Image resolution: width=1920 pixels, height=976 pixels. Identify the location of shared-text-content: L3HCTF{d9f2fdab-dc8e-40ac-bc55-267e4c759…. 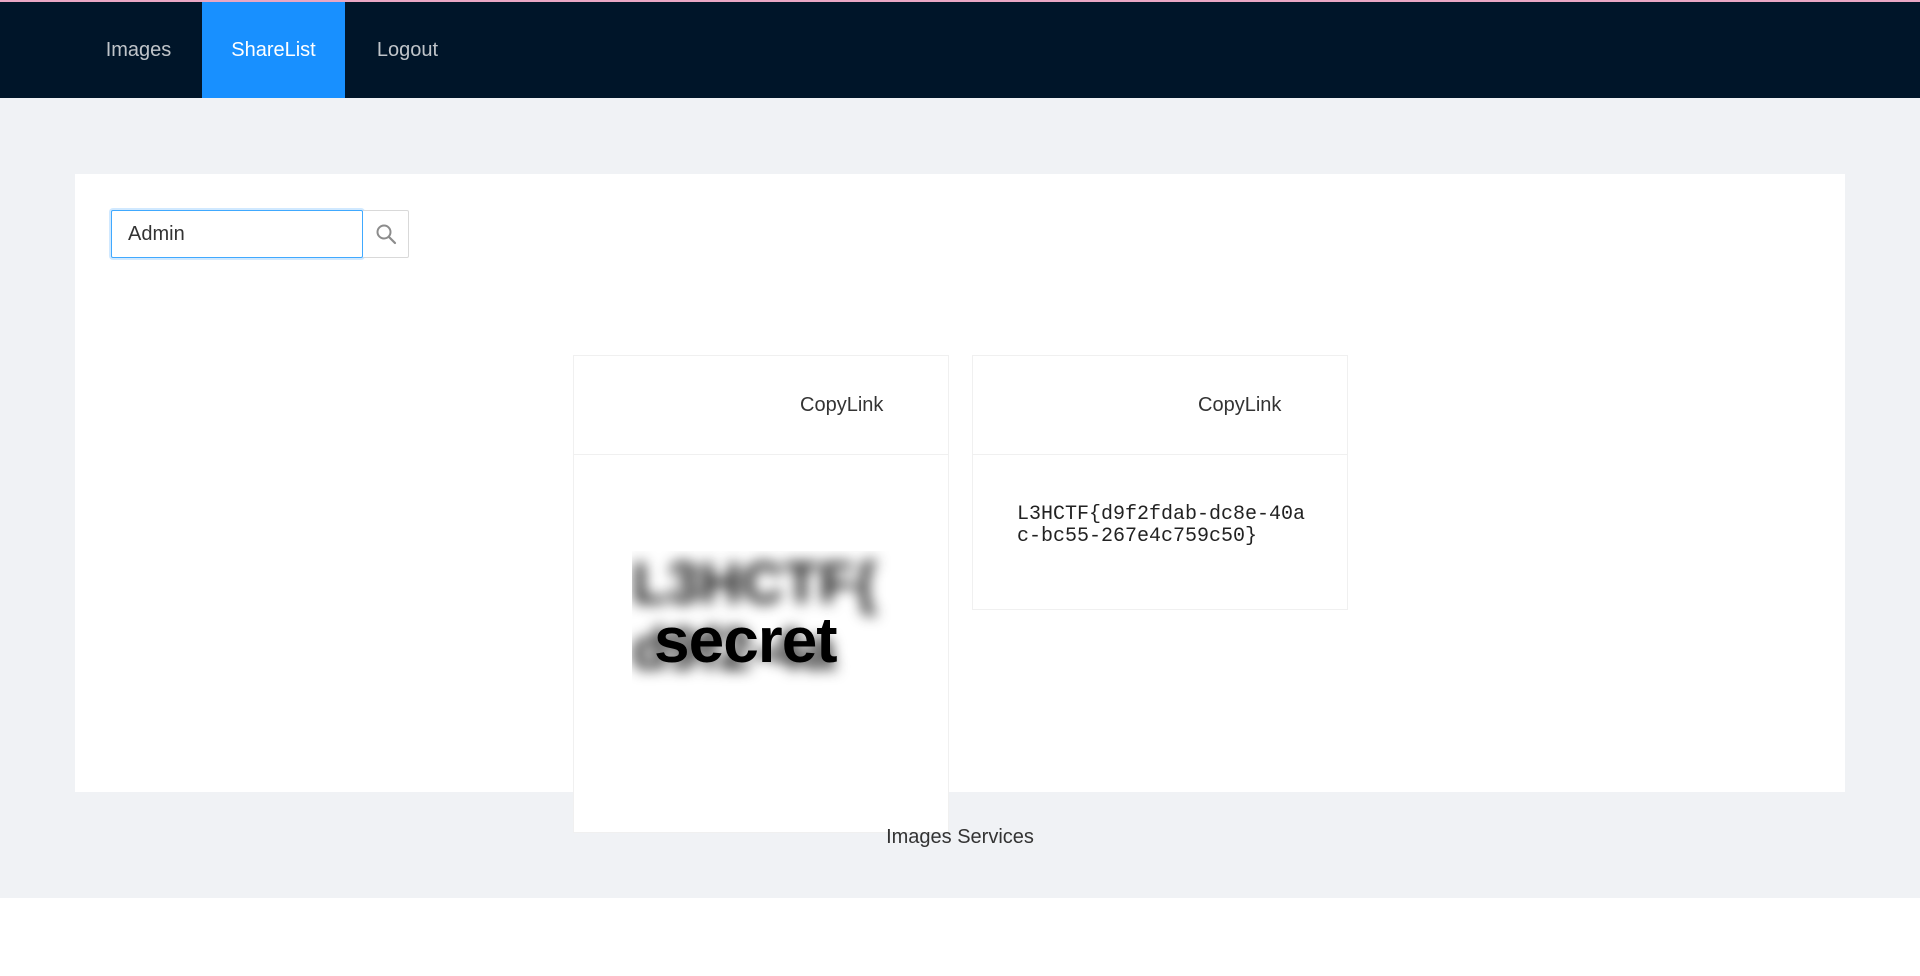
(1161, 525).